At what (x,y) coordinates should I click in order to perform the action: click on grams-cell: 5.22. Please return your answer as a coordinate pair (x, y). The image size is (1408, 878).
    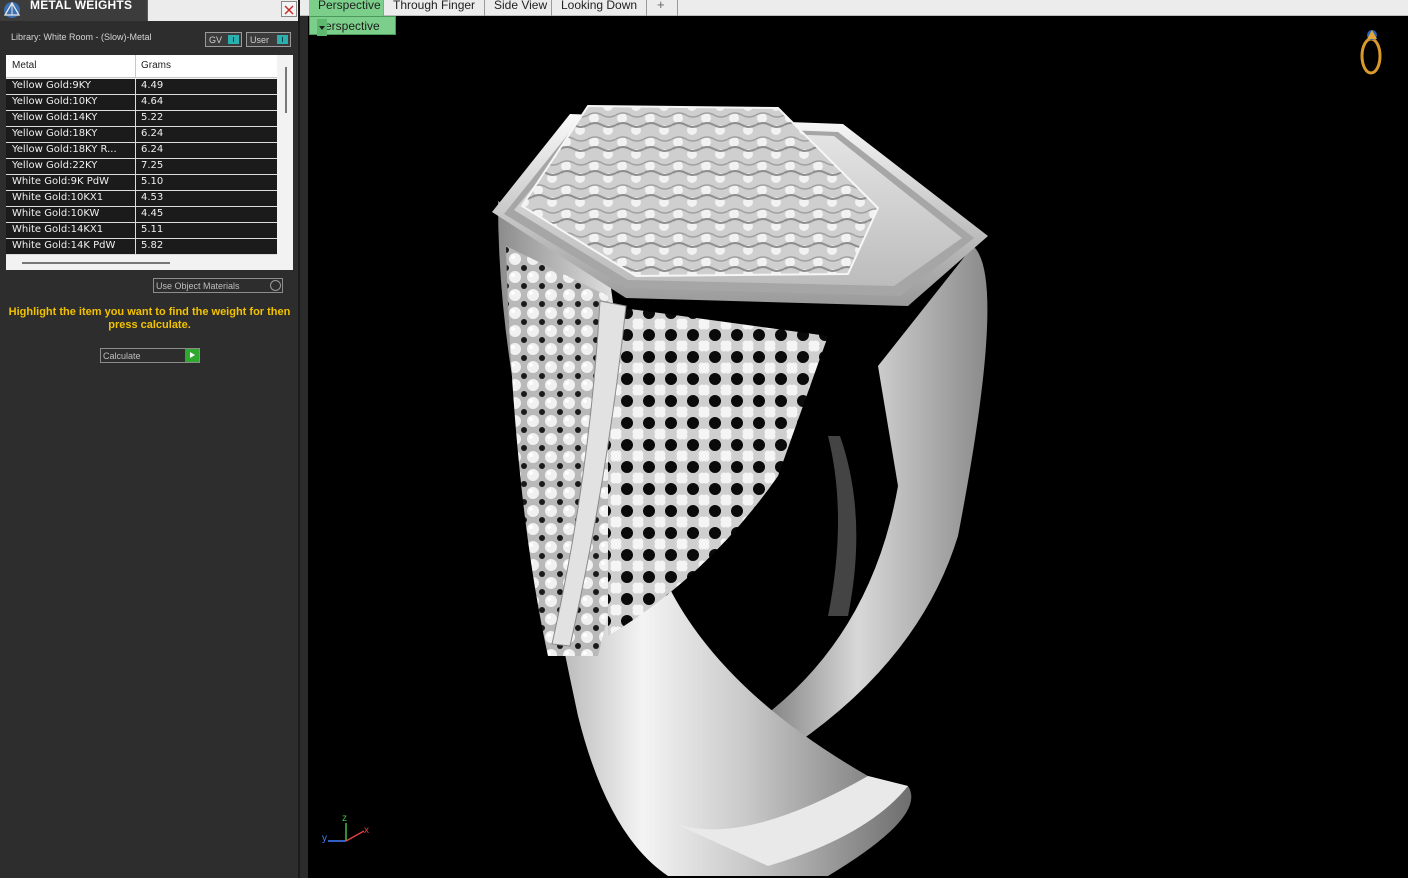
    Looking at the image, I should click on (152, 117).